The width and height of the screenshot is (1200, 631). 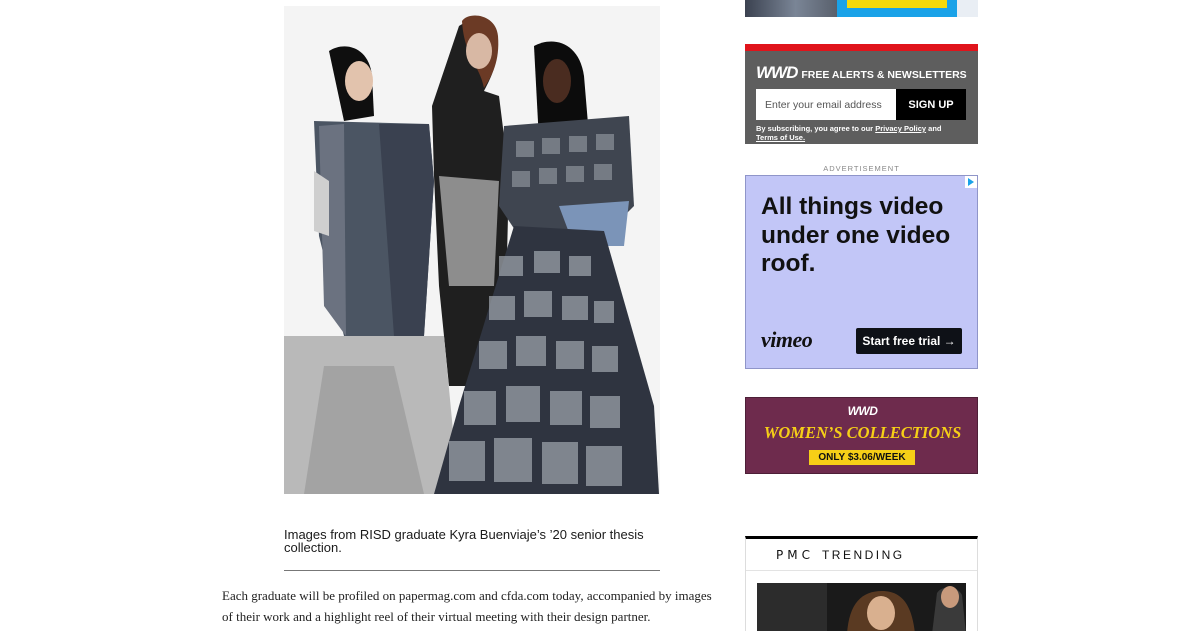 I want to click on pmc-divider, so click(x=861, y=570).